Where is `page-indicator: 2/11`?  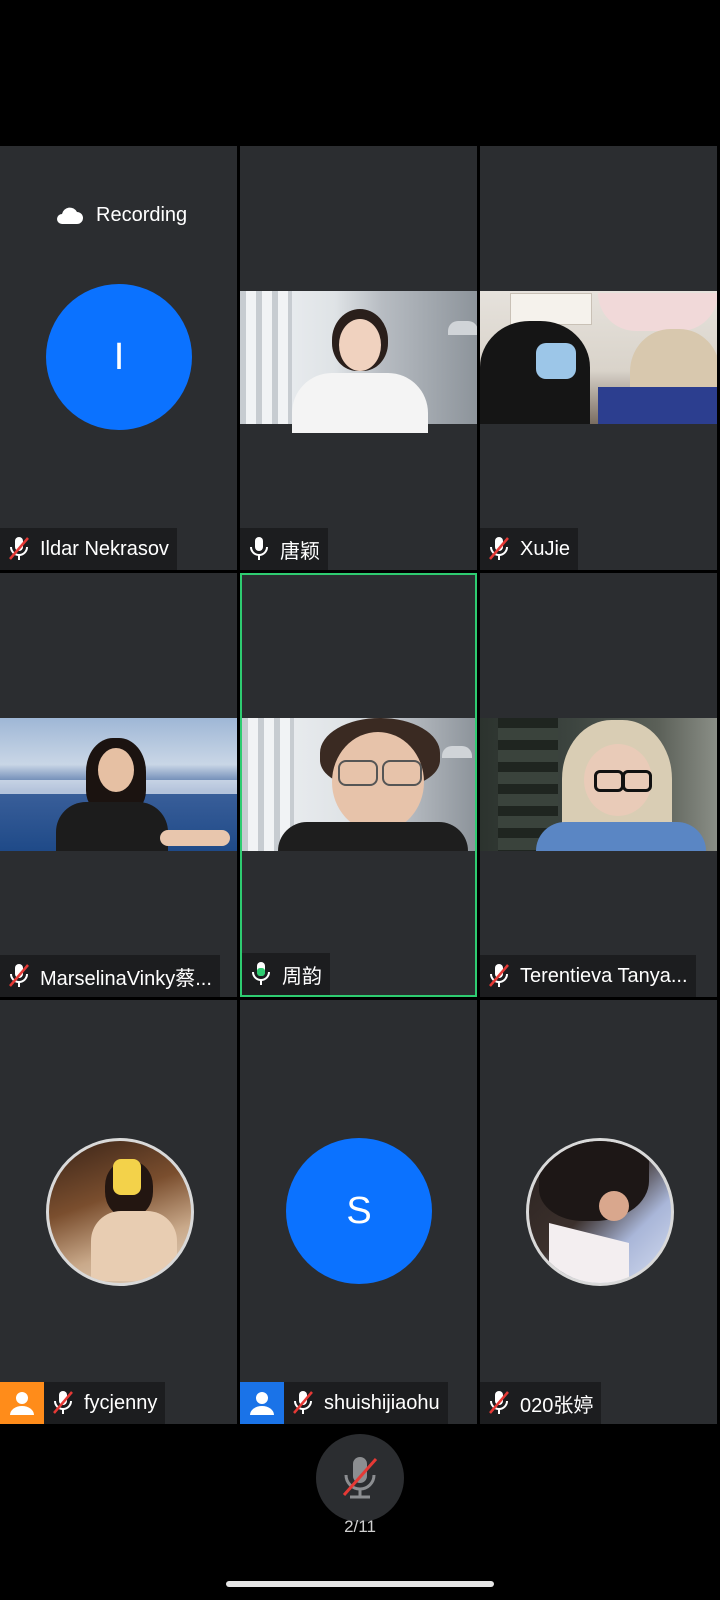
page-indicator: 2/11 is located at coordinates (360, 1526).